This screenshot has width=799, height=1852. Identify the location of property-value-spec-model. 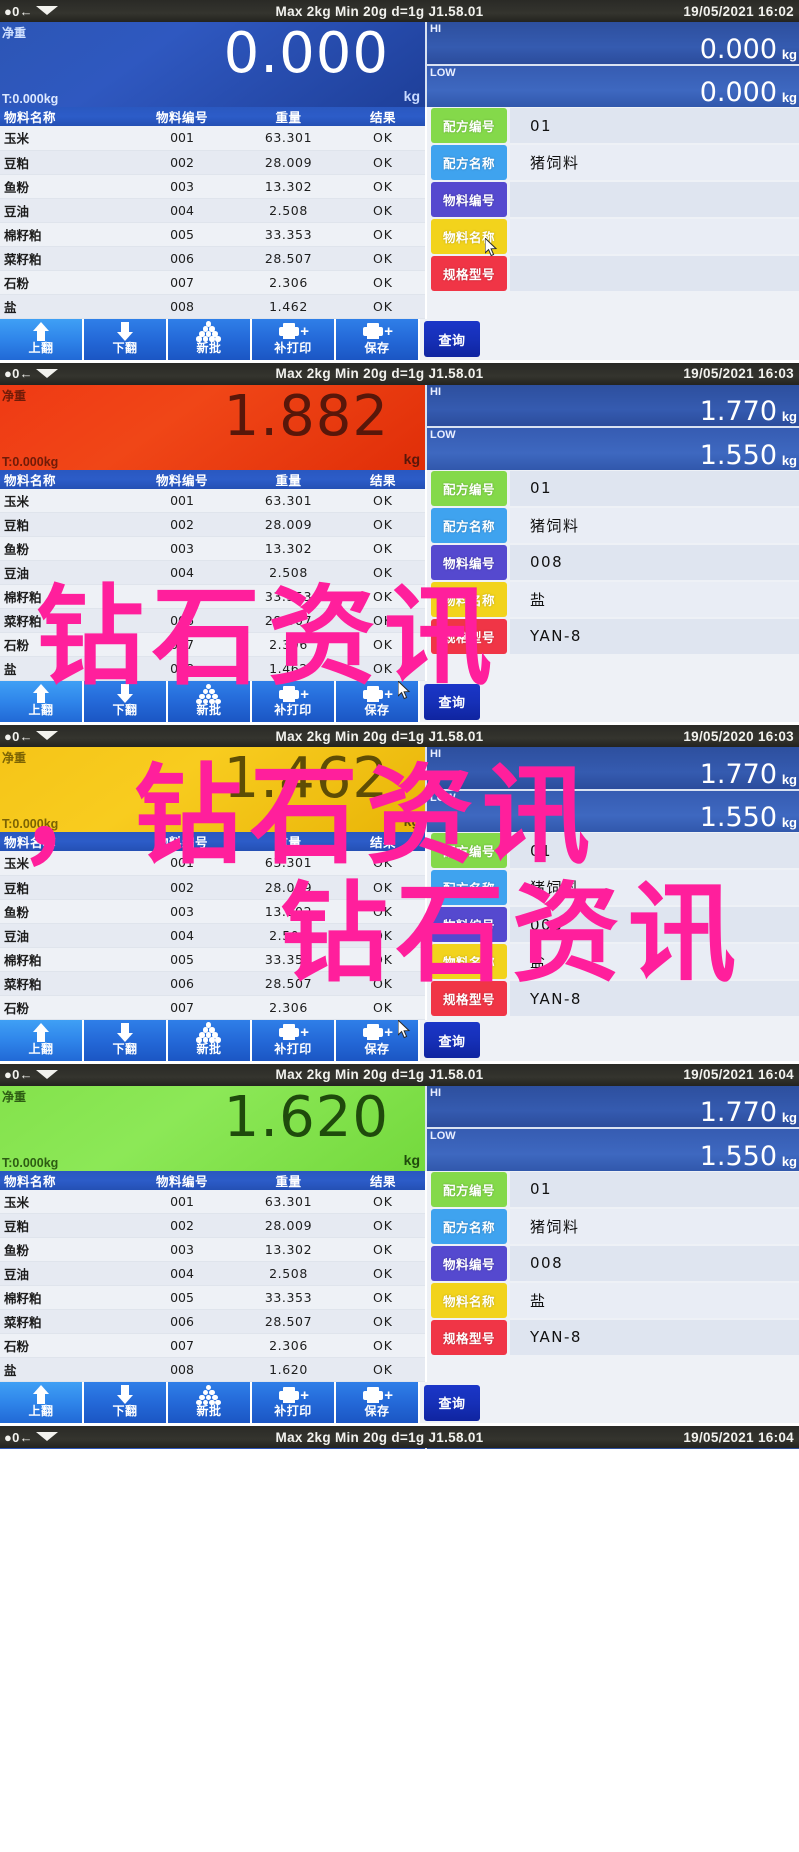
(654, 273).